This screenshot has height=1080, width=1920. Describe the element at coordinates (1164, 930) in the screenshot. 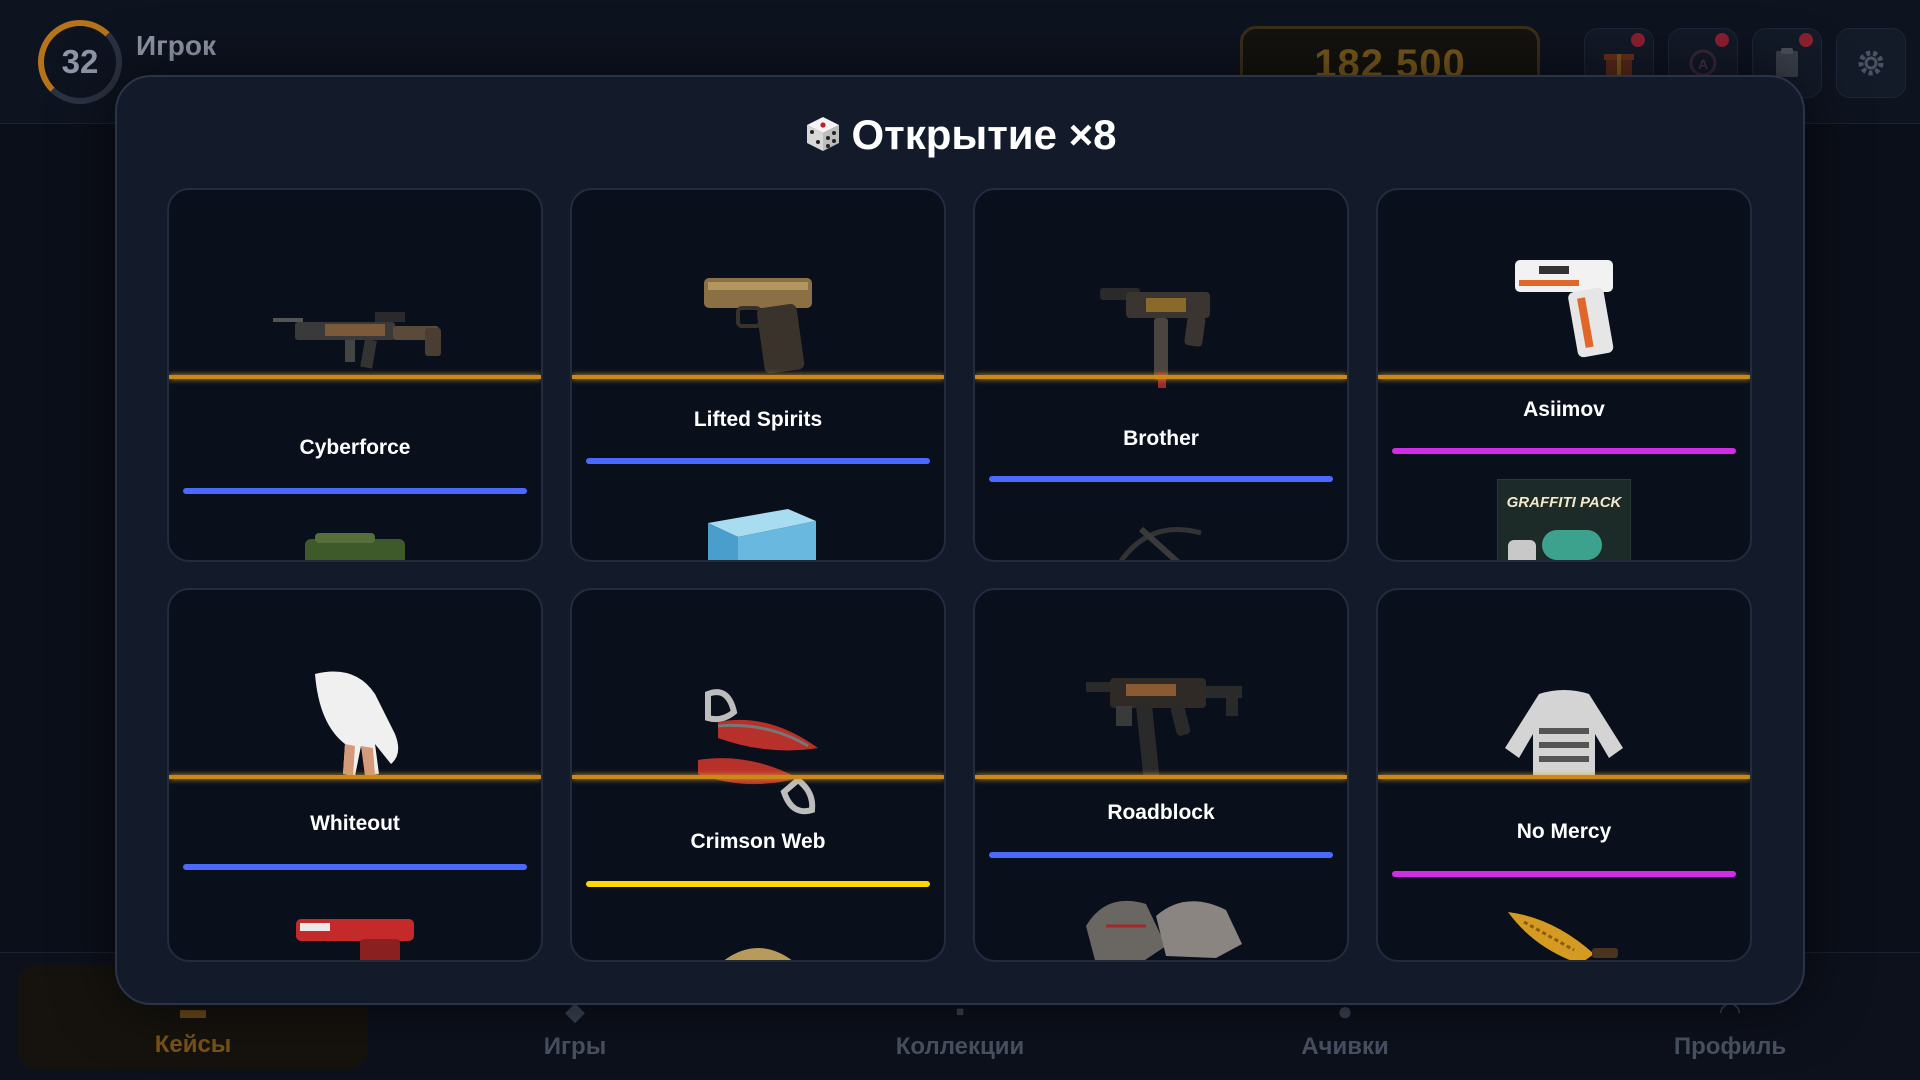

I see `gloves-pair-icon` at that location.